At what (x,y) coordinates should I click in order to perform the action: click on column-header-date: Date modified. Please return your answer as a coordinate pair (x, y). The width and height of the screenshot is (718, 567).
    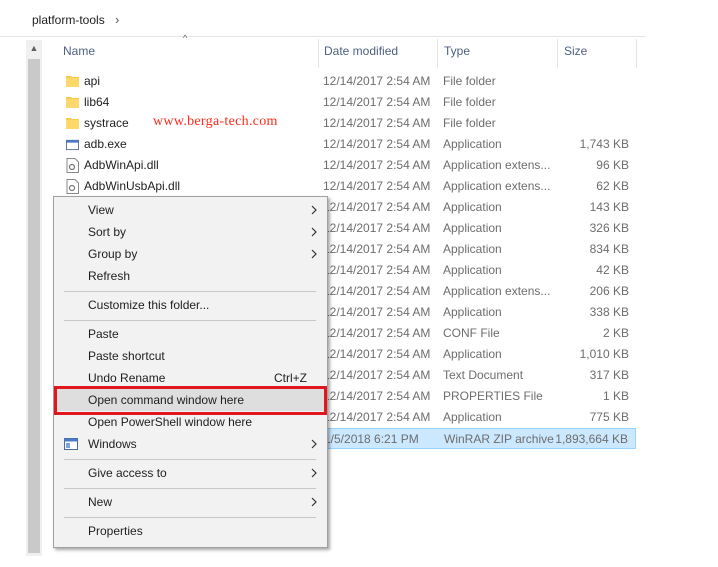
    Looking at the image, I should click on (361, 54).